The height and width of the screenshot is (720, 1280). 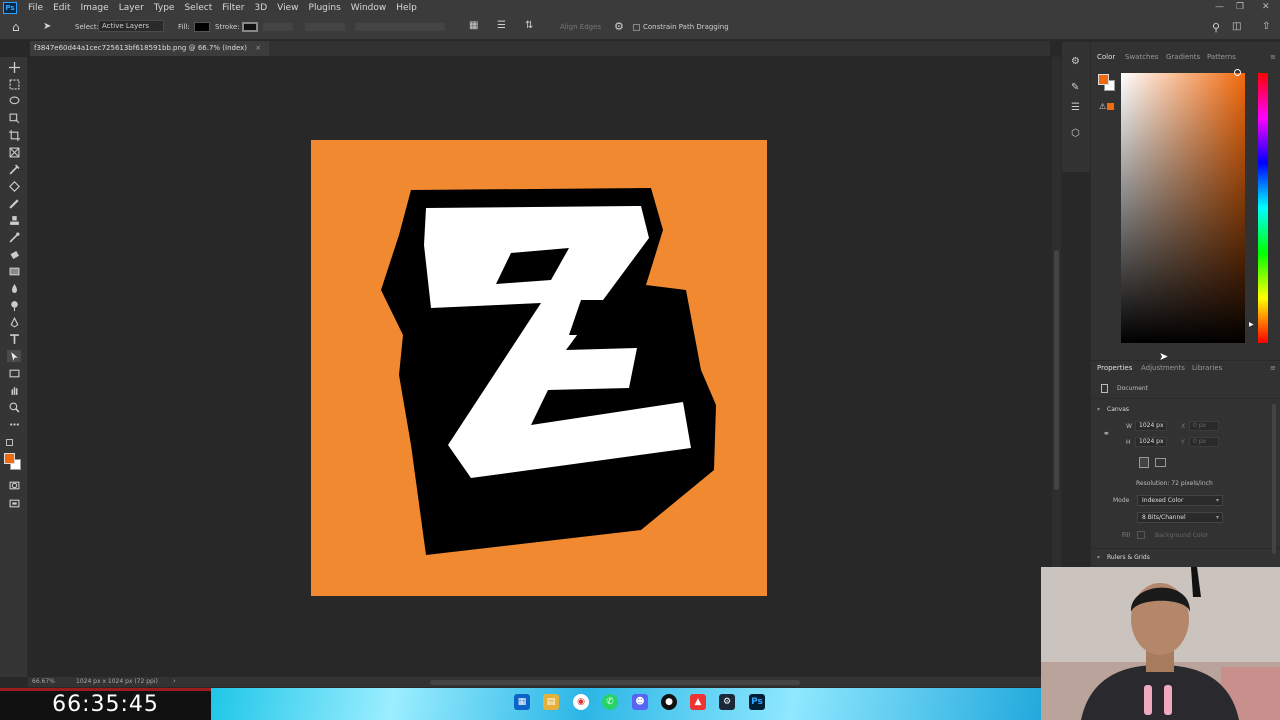 I want to click on canvas-chevron-icon: ▾, so click(x=1098, y=409).